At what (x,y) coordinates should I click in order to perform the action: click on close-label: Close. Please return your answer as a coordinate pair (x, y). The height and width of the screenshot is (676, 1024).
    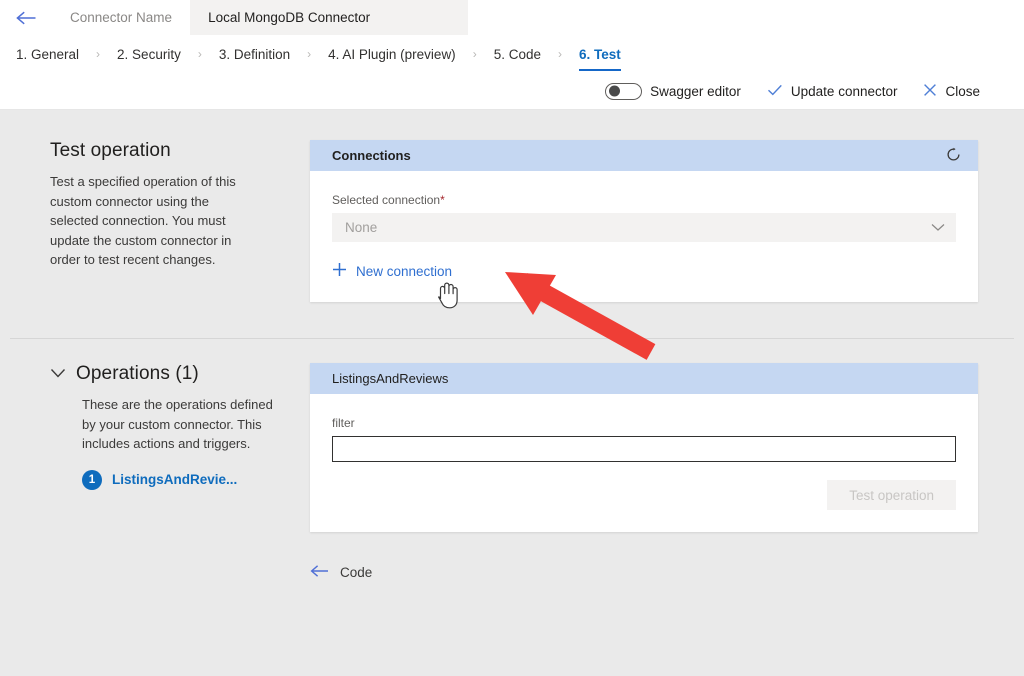
    Looking at the image, I should click on (962, 91).